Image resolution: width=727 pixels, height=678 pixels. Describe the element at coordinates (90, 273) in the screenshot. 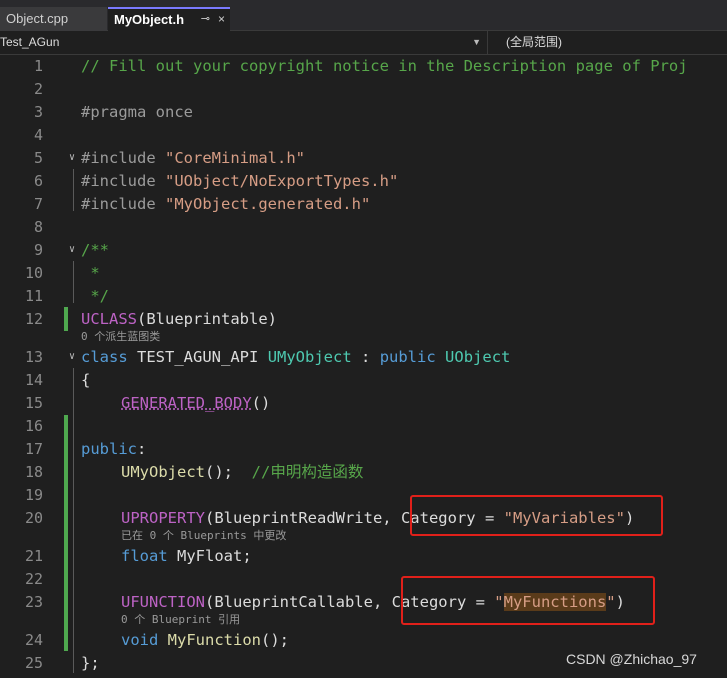

I see `code-line-10: *` at that location.